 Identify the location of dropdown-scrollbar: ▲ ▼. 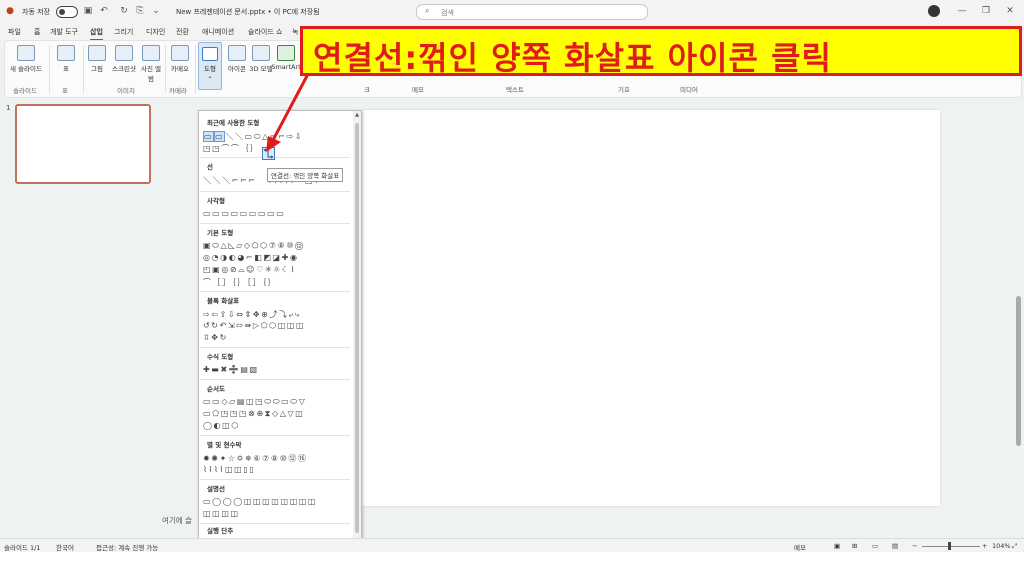
(357, 330).